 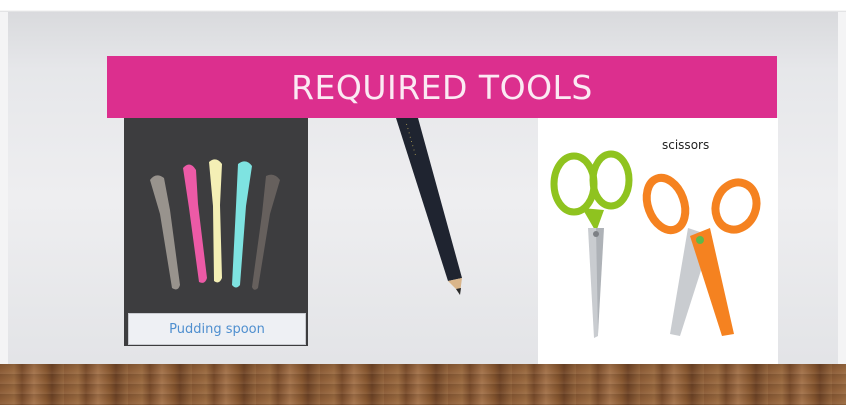 What do you see at coordinates (423, 384) in the screenshot?
I see `wooden-floor` at bounding box center [423, 384].